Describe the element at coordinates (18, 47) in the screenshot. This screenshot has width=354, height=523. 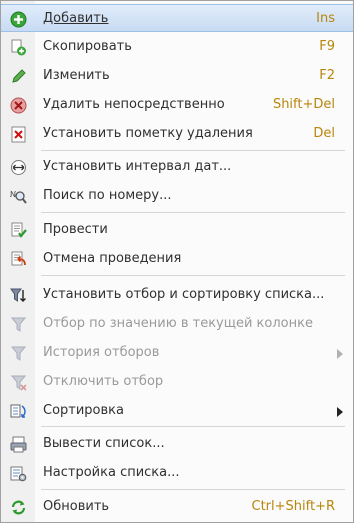
I see `copy-icon` at that location.